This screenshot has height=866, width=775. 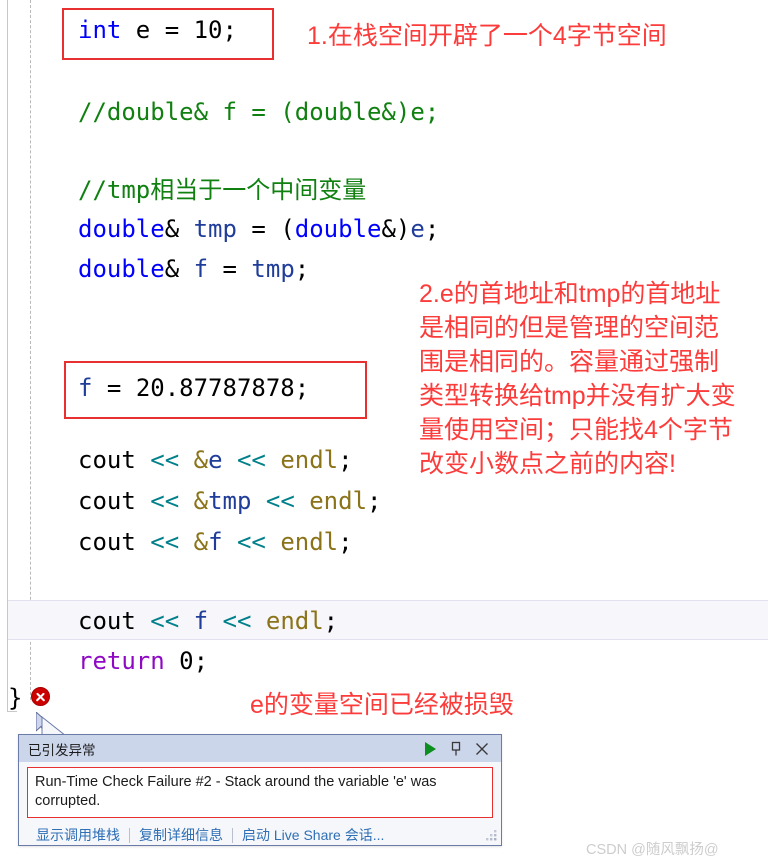 I want to click on code-token: = (, so click(x=265, y=229).